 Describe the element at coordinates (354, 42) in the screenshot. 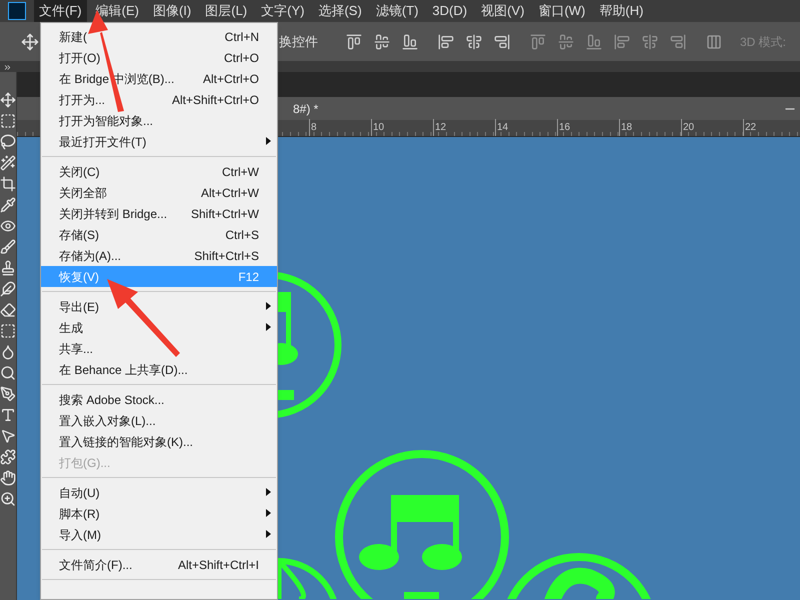

I see `align-top-icon` at that location.